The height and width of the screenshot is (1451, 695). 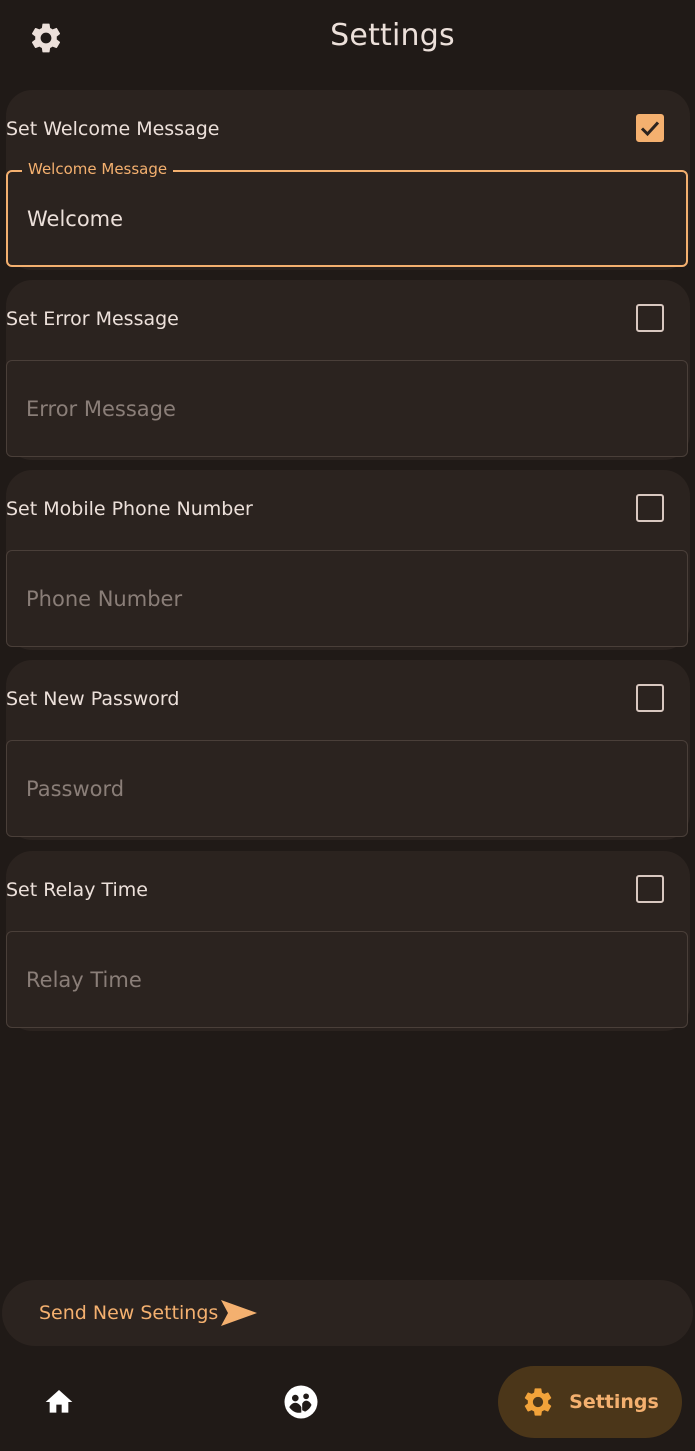 I want to click on relay-time-input, so click(x=346, y=979).